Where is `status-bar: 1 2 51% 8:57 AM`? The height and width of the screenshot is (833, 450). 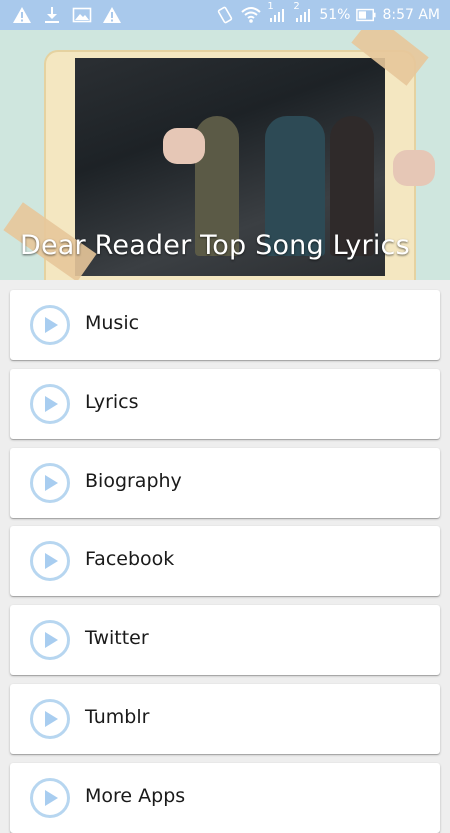 status-bar: 1 2 51% 8:57 AM is located at coordinates (225, 15).